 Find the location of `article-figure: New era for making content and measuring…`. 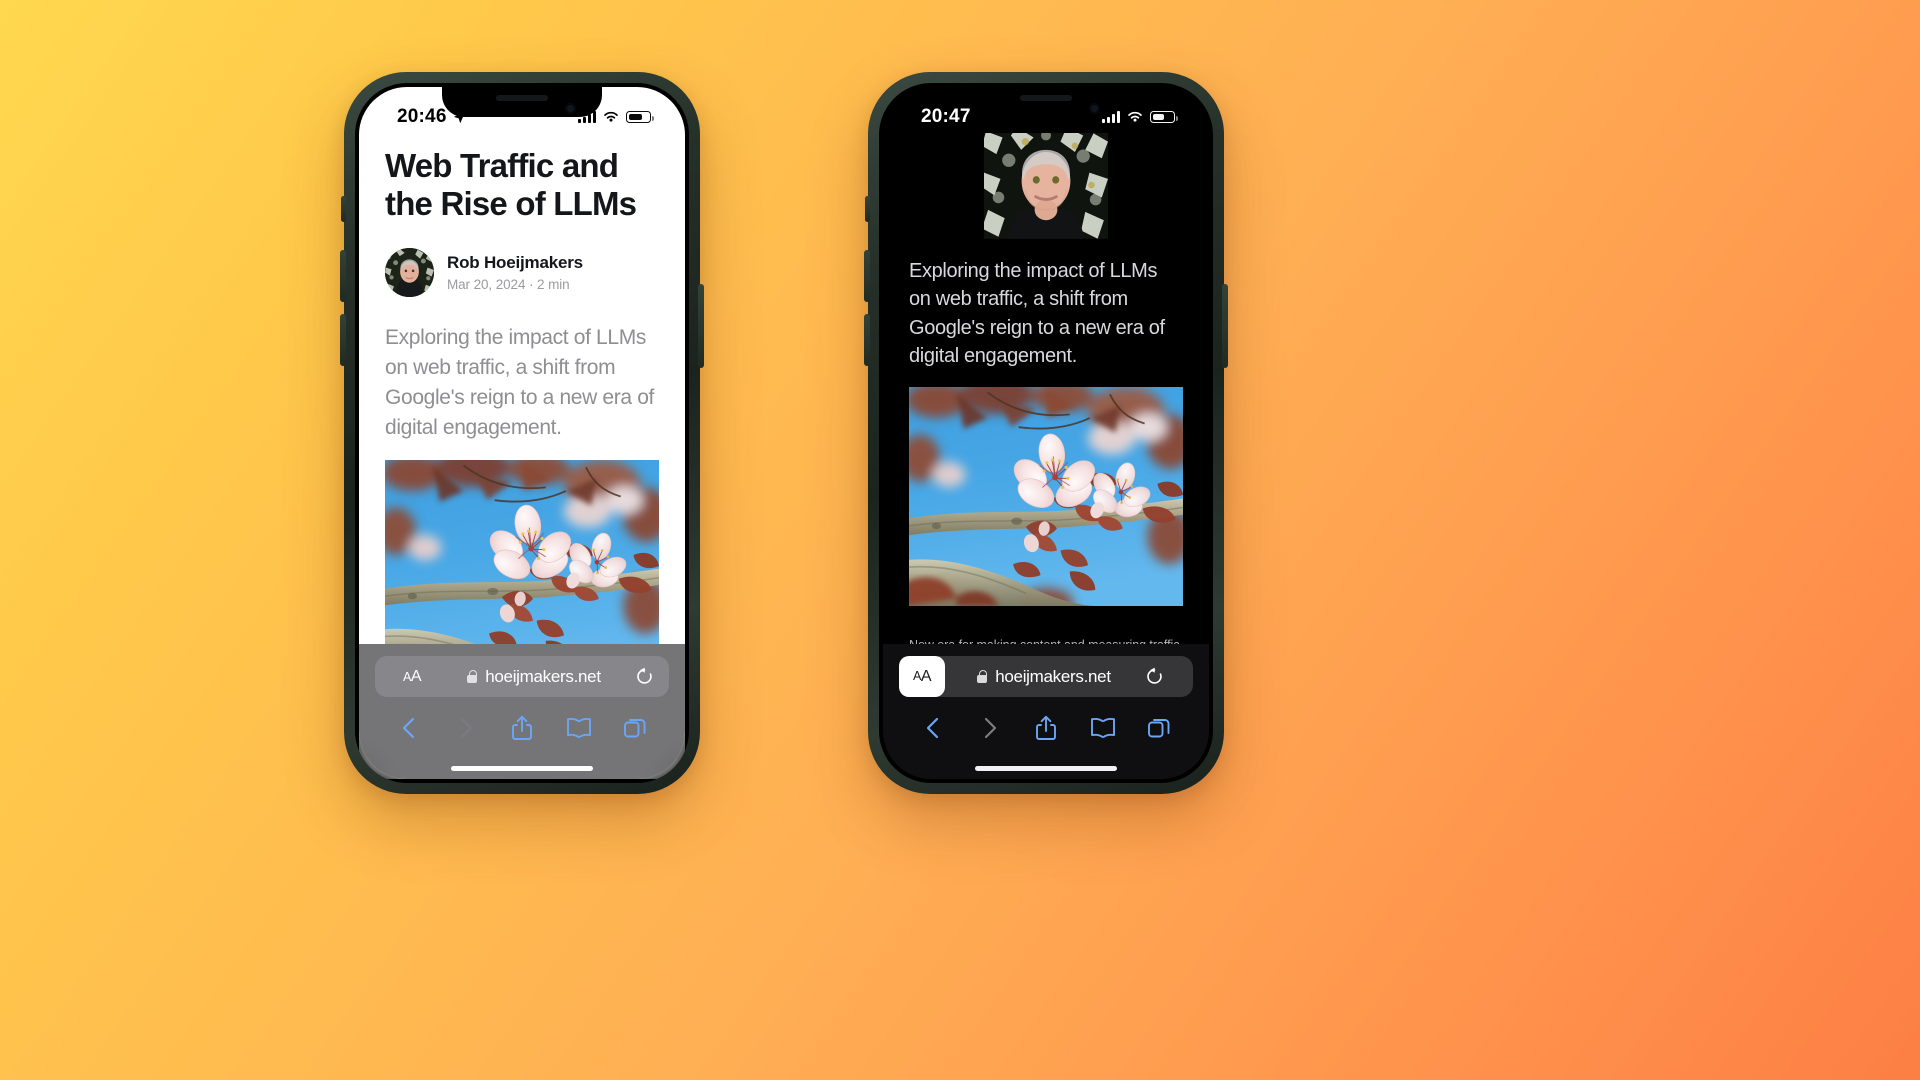

article-figure: New era for making content and measuring… is located at coordinates (522, 552).